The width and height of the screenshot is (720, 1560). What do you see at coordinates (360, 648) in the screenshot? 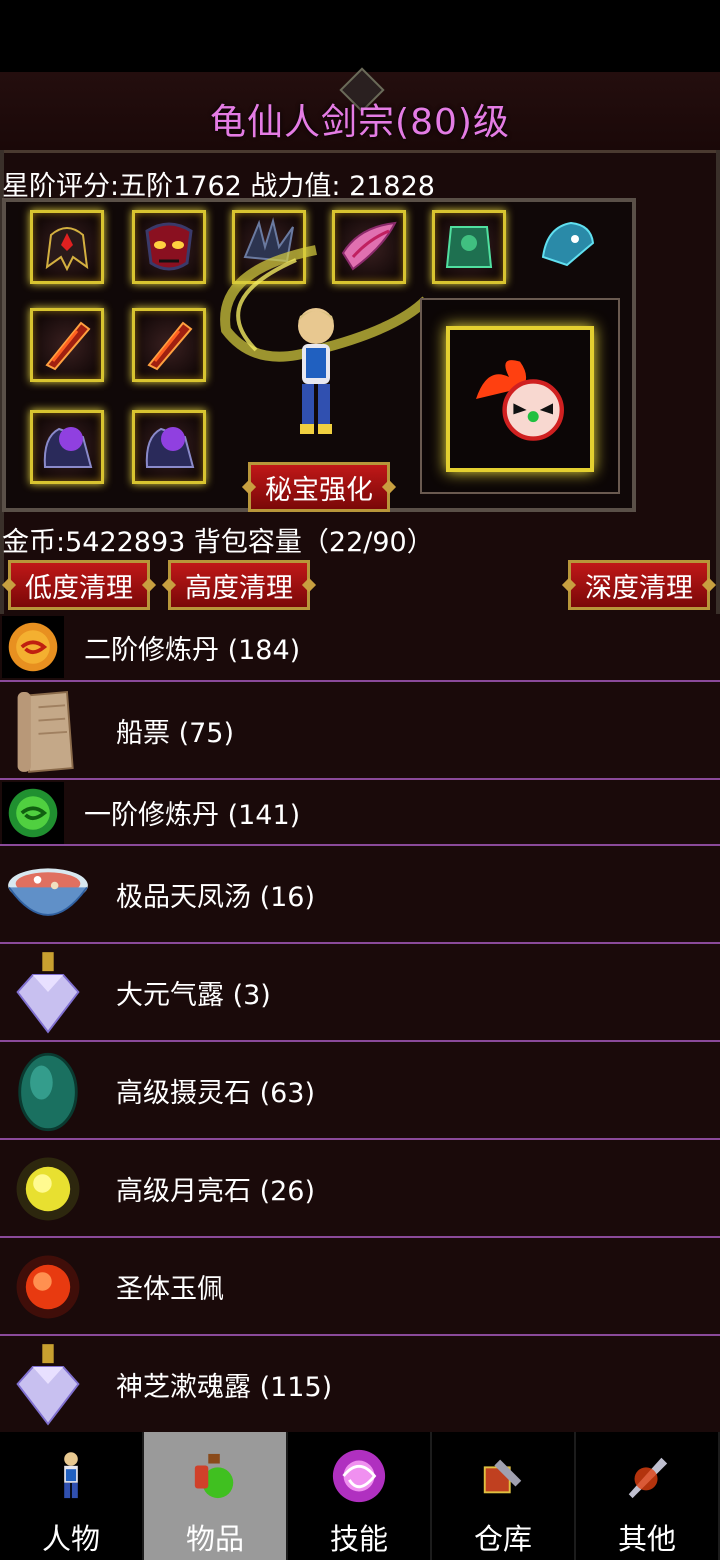
I see `list-item: 二阶修炼丹 (184)` at bounding box center [360, 648].